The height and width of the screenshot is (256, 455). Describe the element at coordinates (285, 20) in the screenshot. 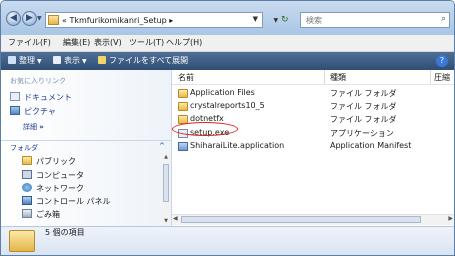

I see `refresh-icon: ↻` at that location.